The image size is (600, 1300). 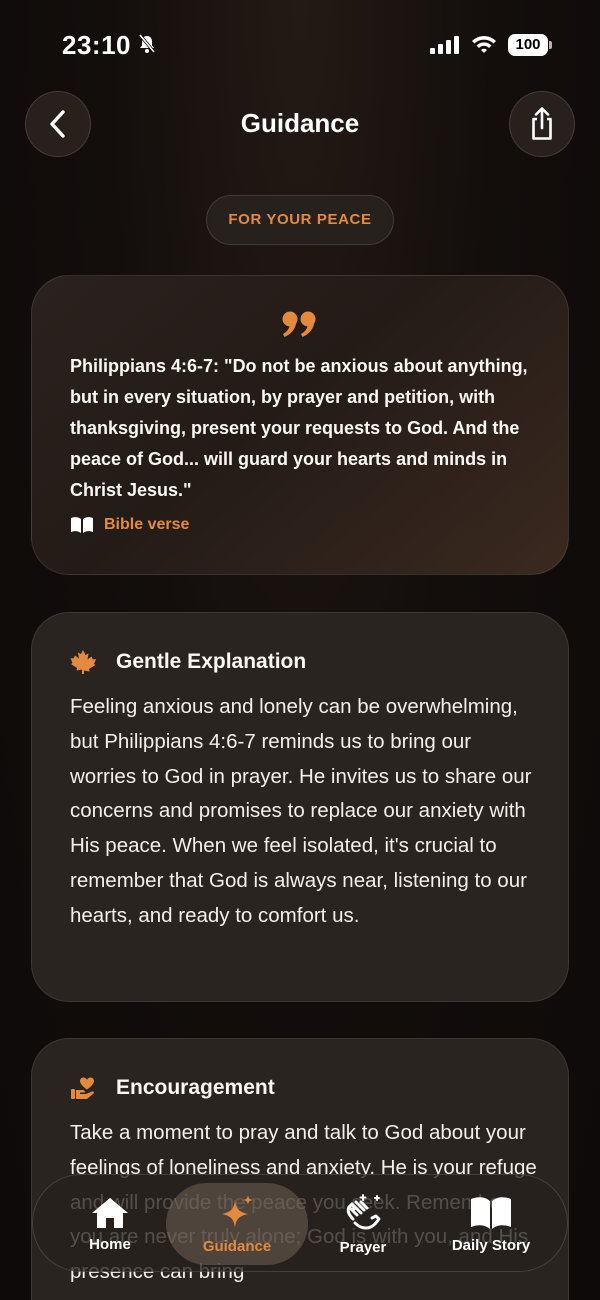 What do you see at coordinates (110, 1212) in the screenshot?
I see `house-icon` at bounding box center [110, 1212].